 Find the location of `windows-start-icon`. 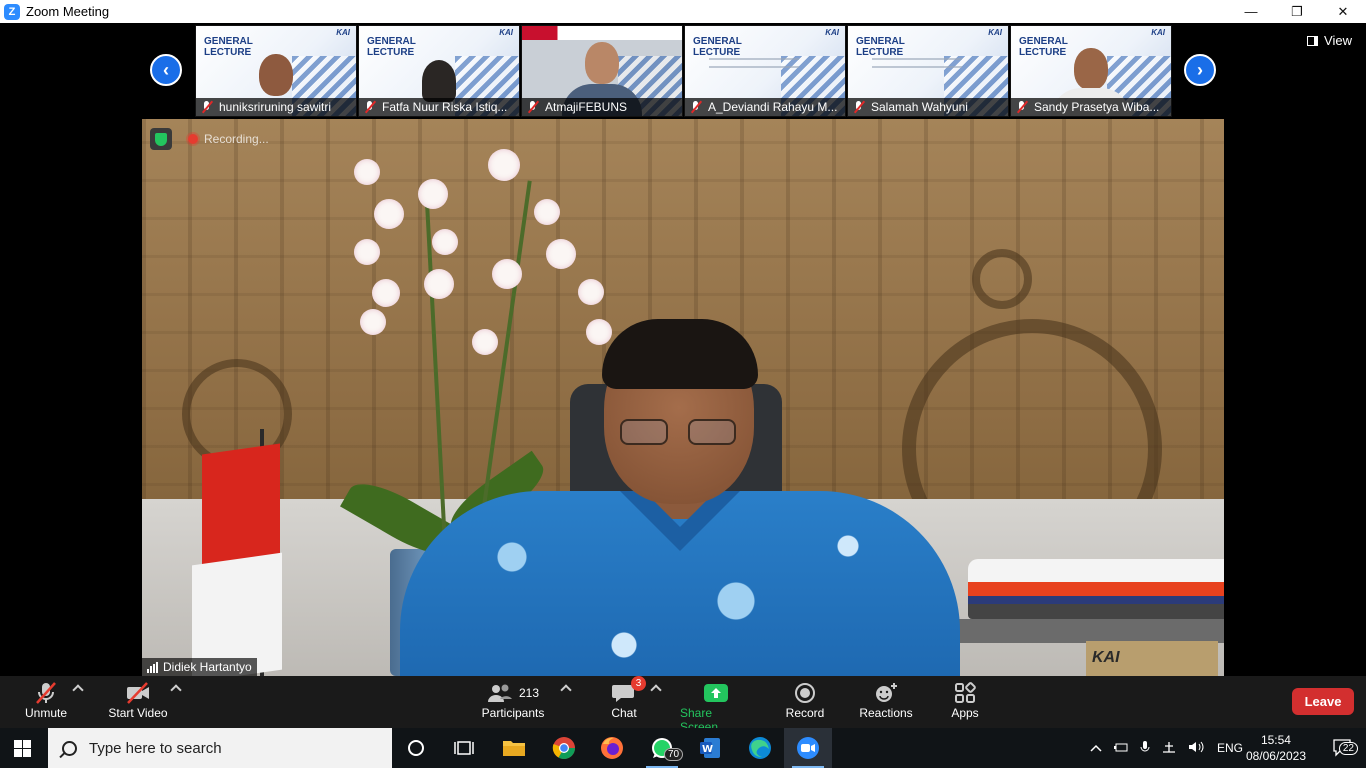

windows-start-icon is located at coordinates (22, 748).